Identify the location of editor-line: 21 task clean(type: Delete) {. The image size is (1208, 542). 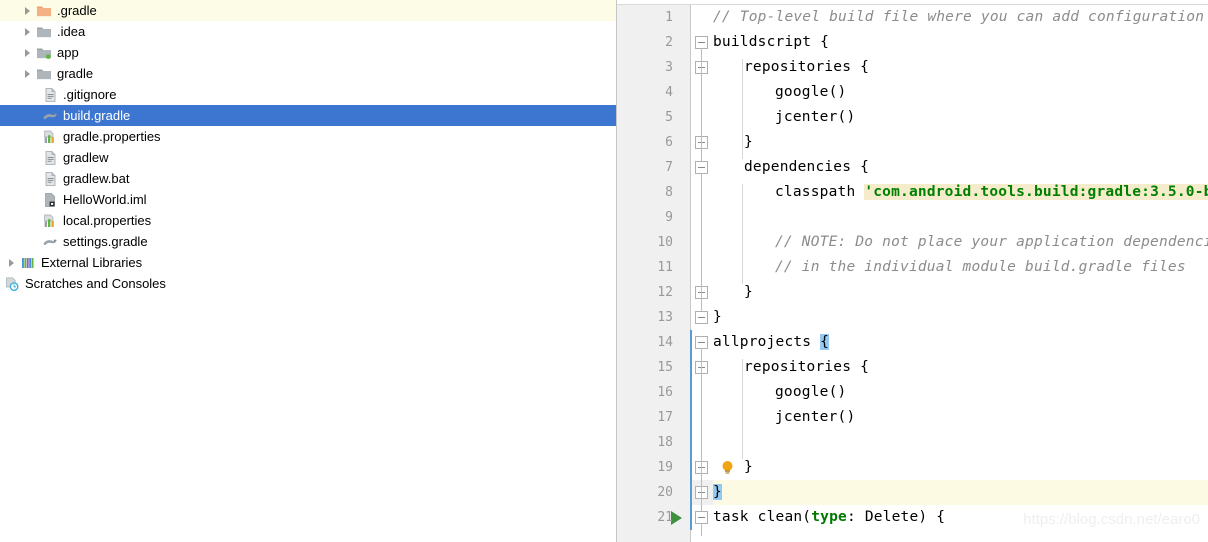
(912, 517).